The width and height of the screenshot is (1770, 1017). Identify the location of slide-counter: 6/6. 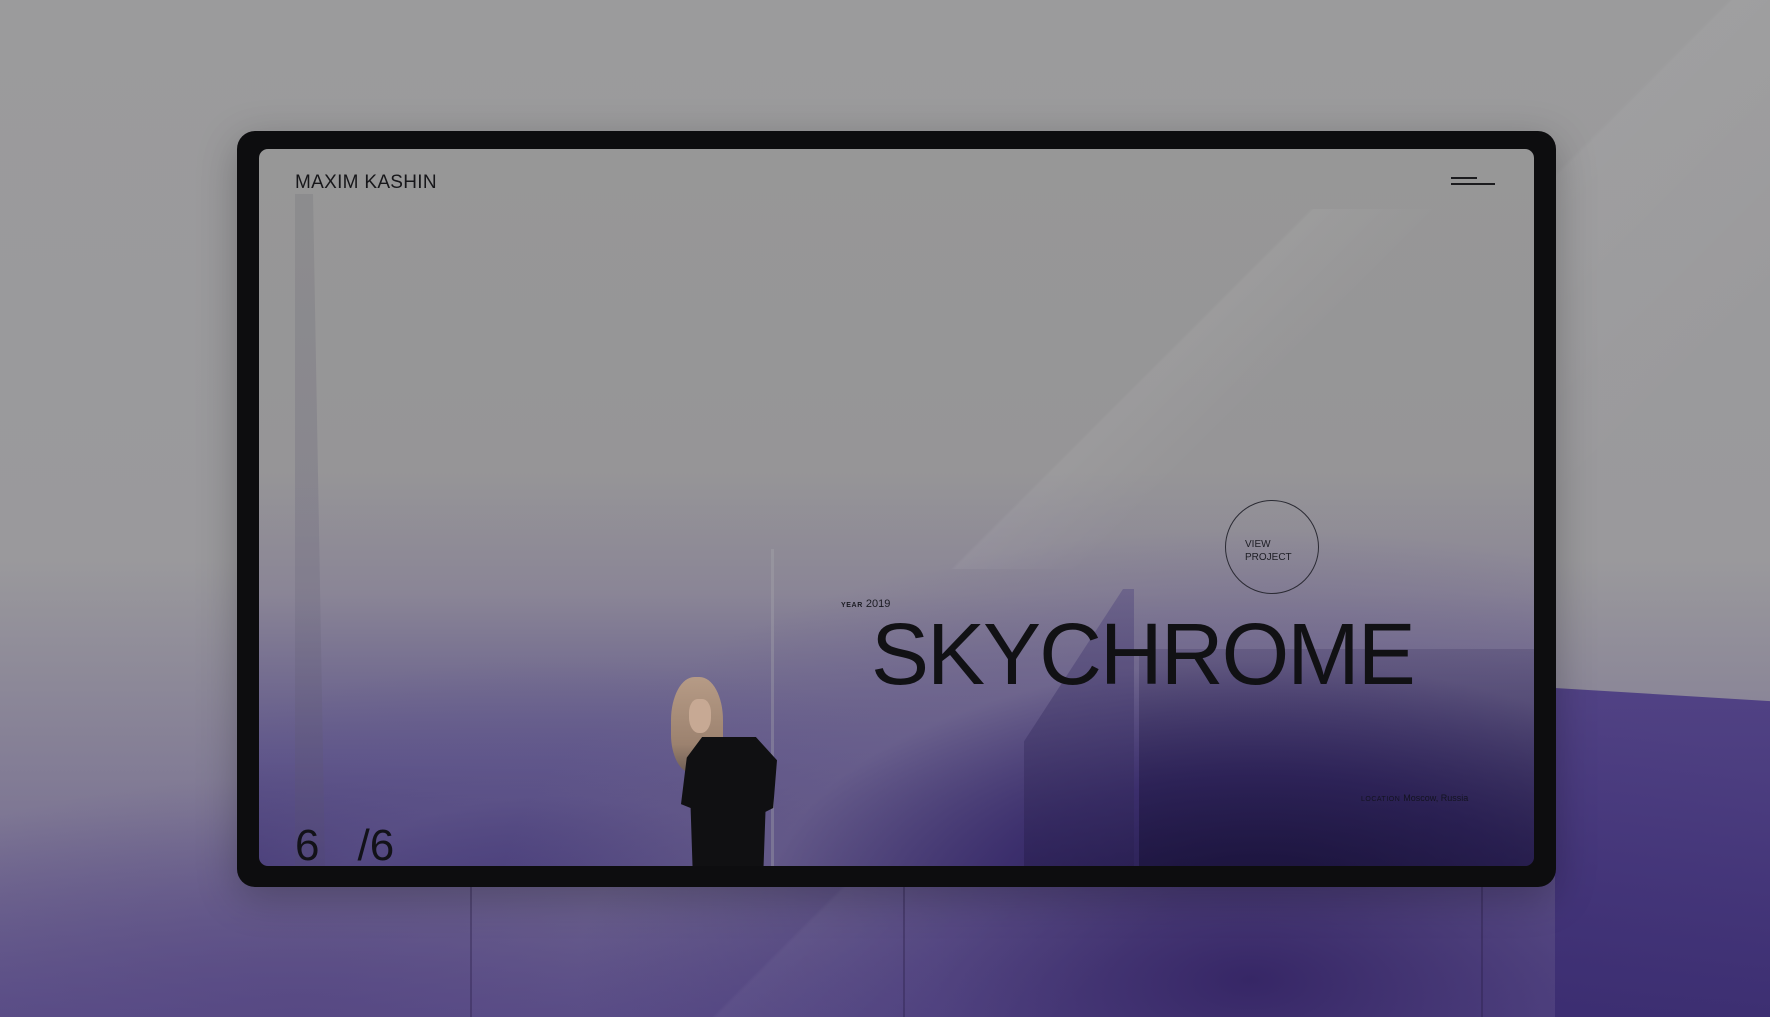
(345, 844).